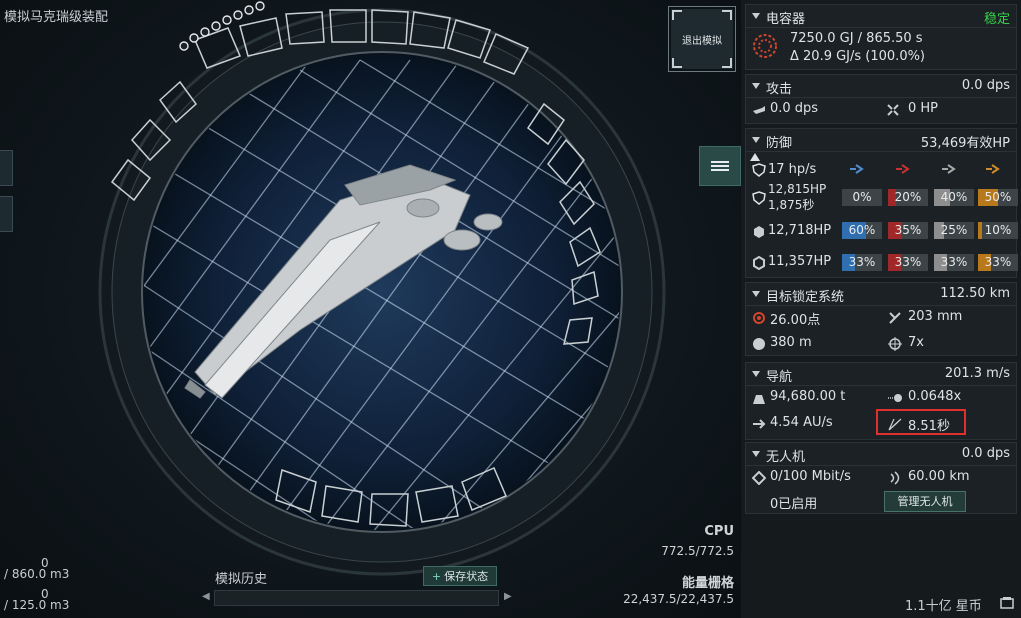 The width and height of the screenshot is (1021, 618). I want to click on capacitor-amount: 7250.0 GJ / 865.50 s, so click(856, 38).